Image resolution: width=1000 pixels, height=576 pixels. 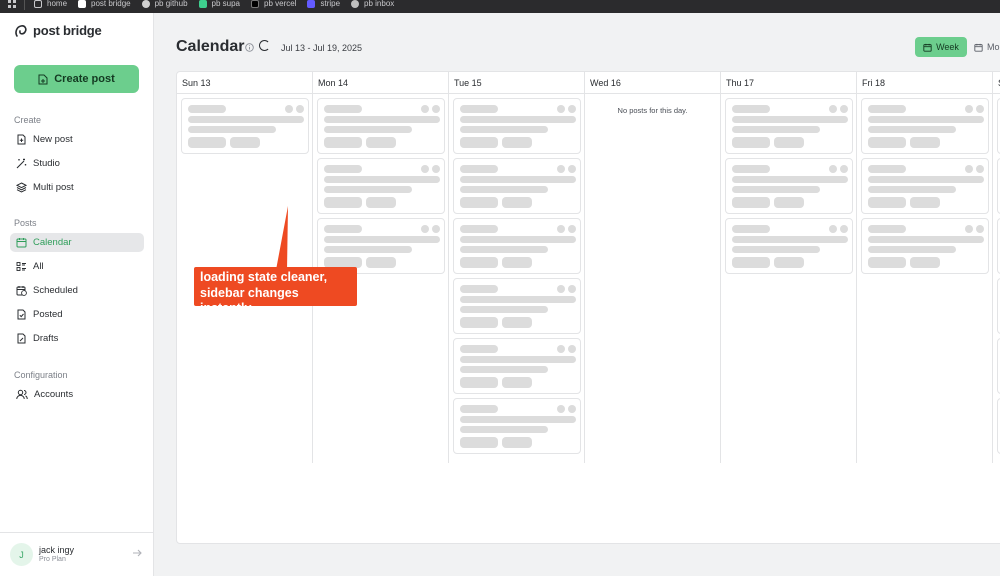 What do you see at coordinates (77, 394) in the screenshot?
I see `sidebar-item-accounts: Accounts` at bounding box center [77, 394].